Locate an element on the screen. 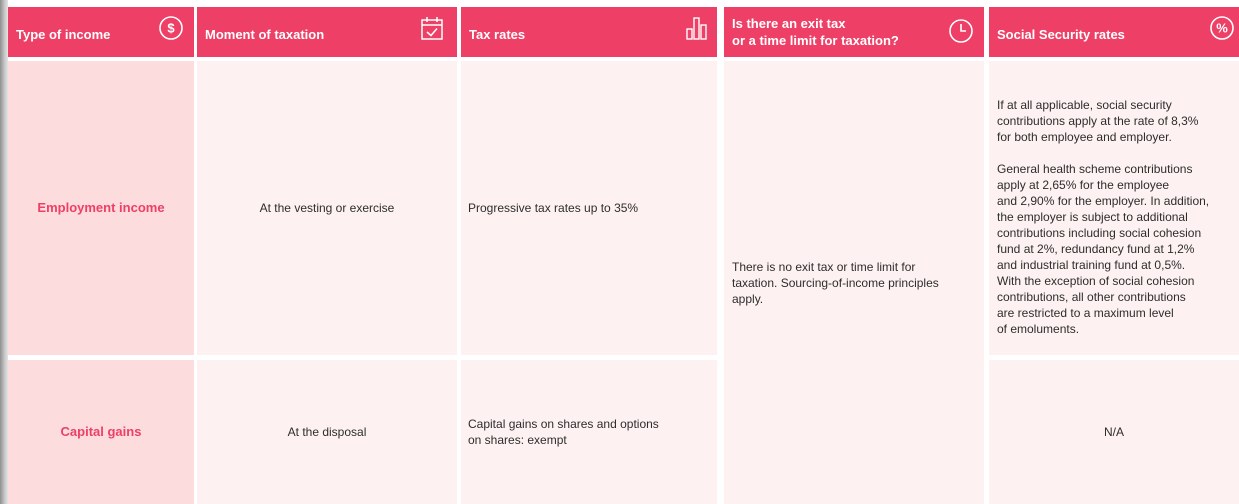 Image resolution: width=1239 pixels, height=504 pixels. cell-rates-employment: Progressive tax rates up to 35% is located at coordinates (589, 208).